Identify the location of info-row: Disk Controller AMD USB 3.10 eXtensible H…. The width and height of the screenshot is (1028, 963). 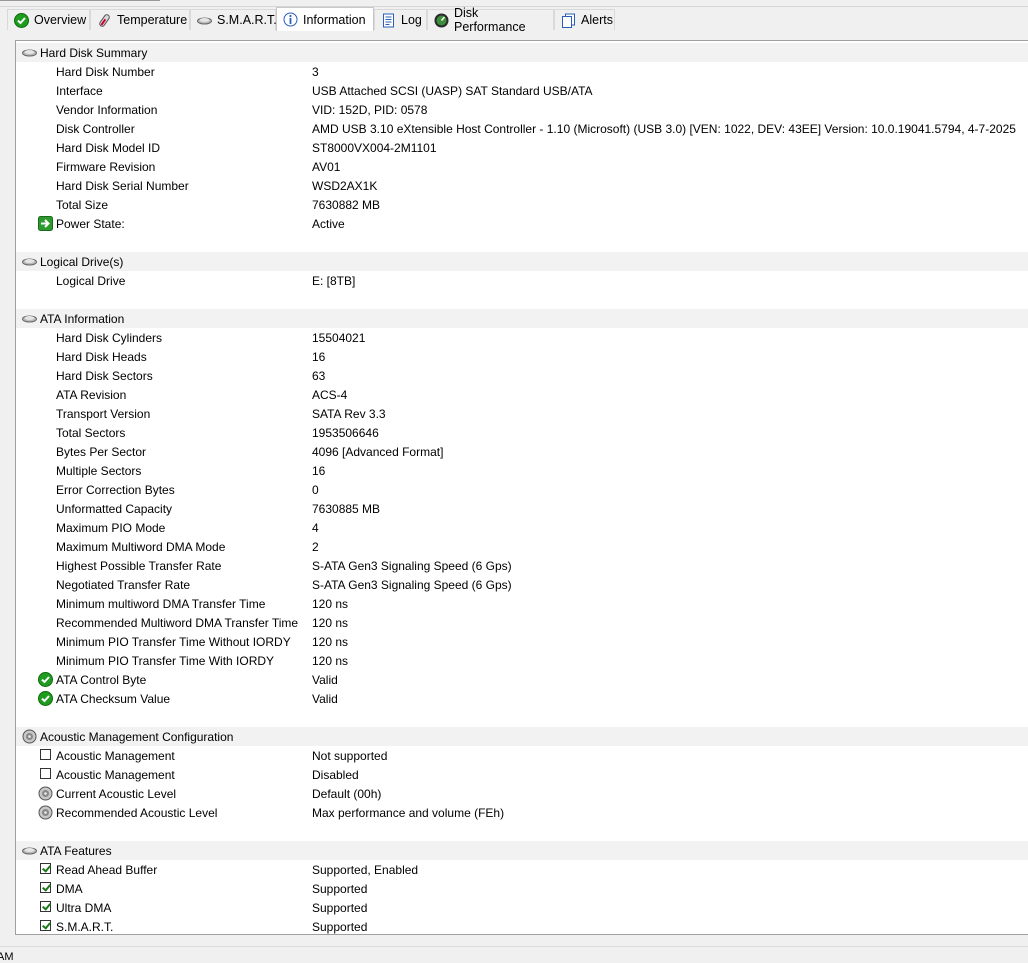
(522, 128).